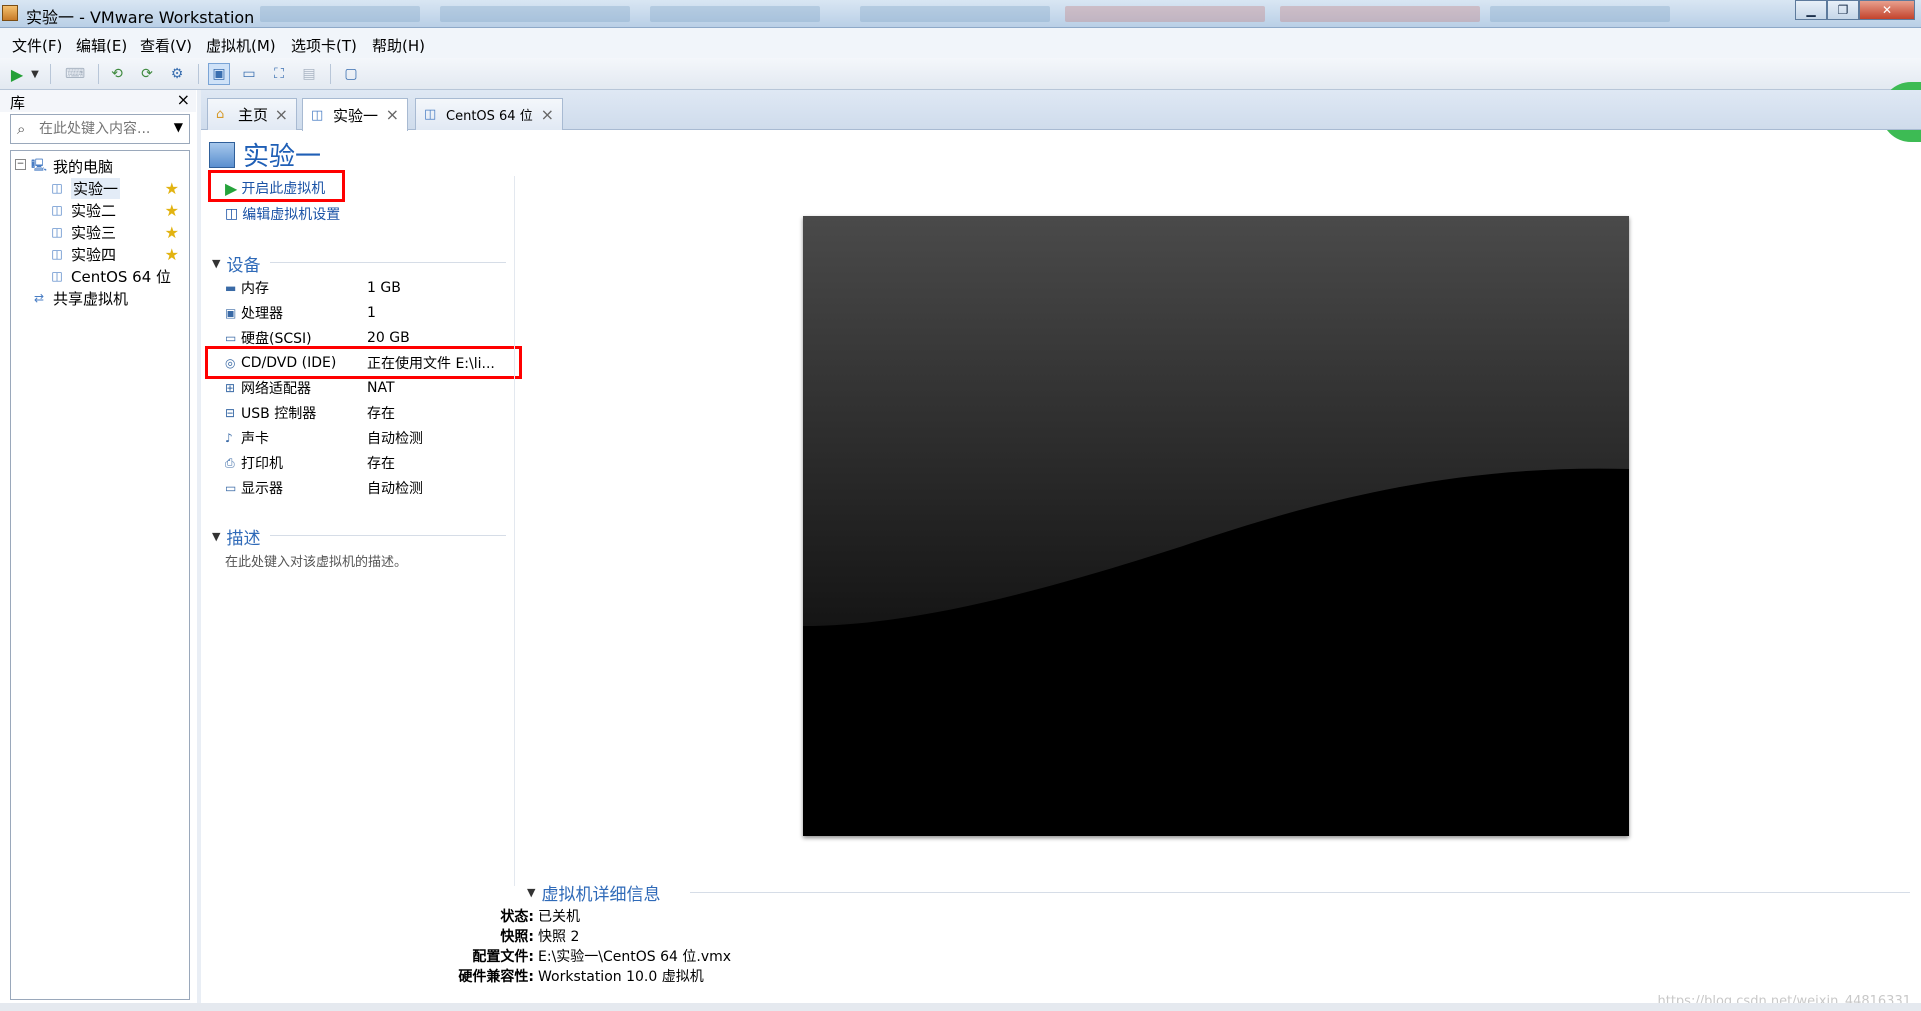 The image size is (1921, 1011). I want to click on menu-view: 查看(V), so click(166, 45).